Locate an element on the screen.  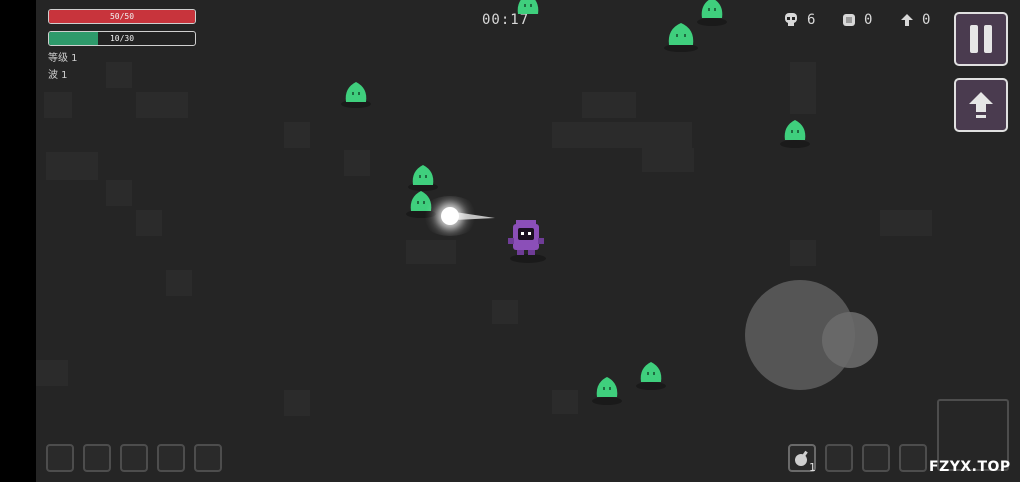
upgrade-arrow-icon is located at coordinates (981, 105).